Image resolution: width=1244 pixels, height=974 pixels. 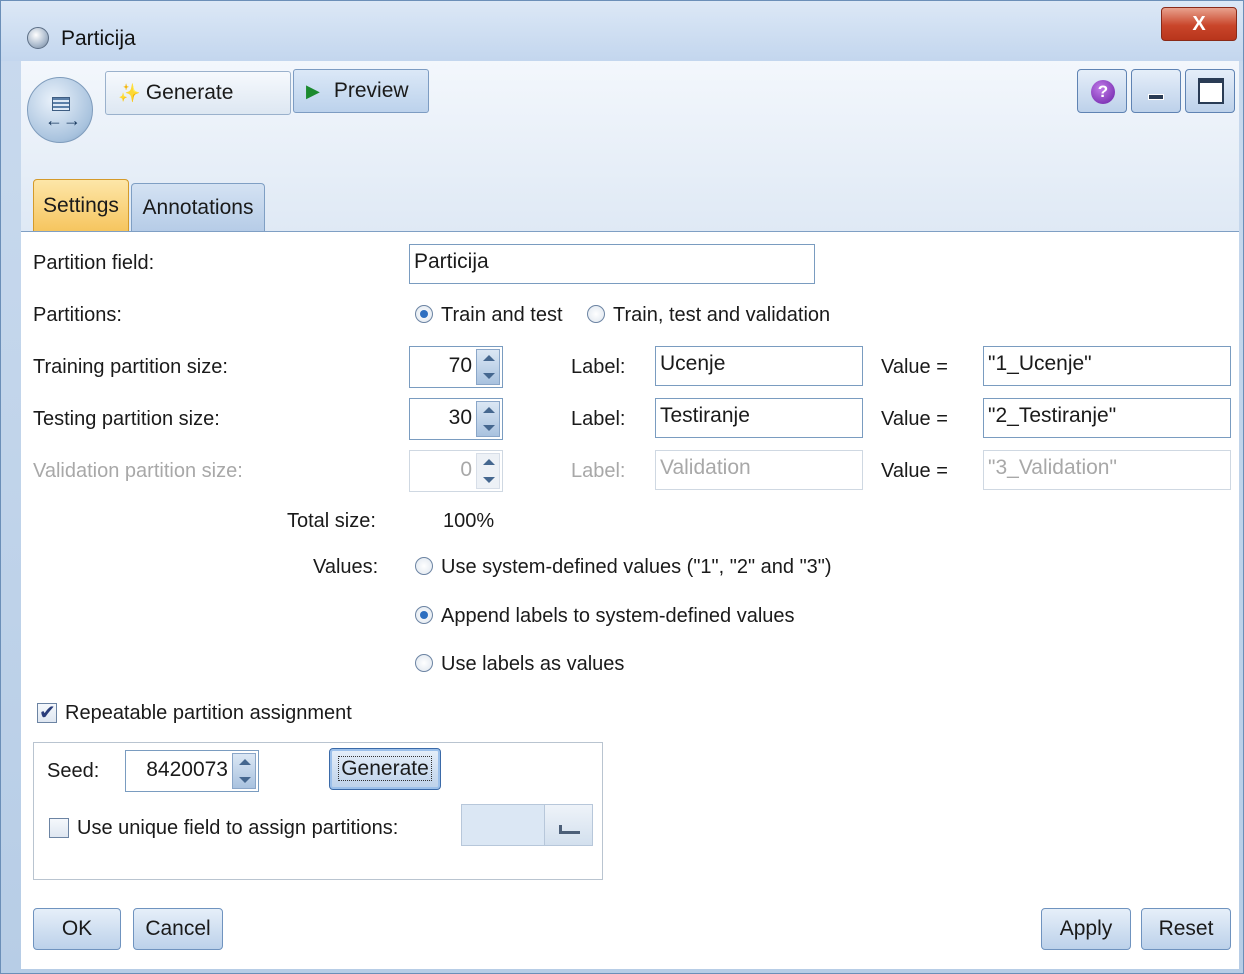 What do you see at coordinates (1199, 24) in the screenshot?
I see `close-button: X` at bounding box center [1199, 24].